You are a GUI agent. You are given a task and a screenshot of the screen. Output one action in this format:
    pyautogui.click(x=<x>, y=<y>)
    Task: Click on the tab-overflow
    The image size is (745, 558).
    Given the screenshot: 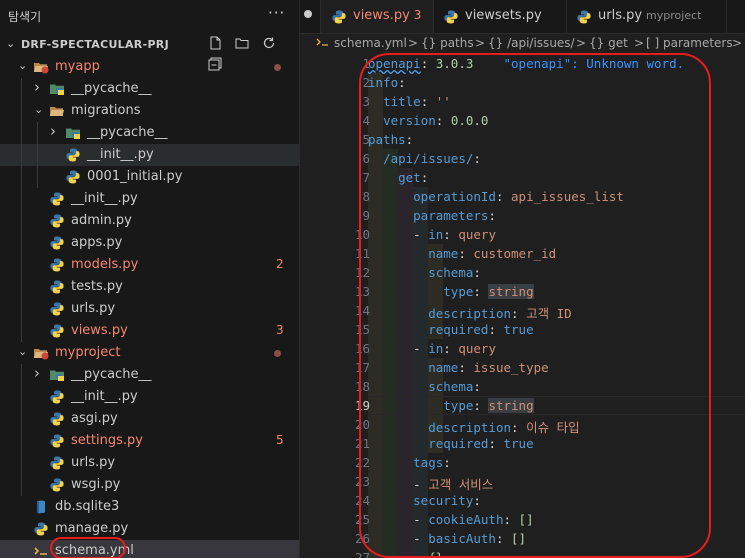 What is the action you would take?
    pyautogui.click(x=310, y=16)
    